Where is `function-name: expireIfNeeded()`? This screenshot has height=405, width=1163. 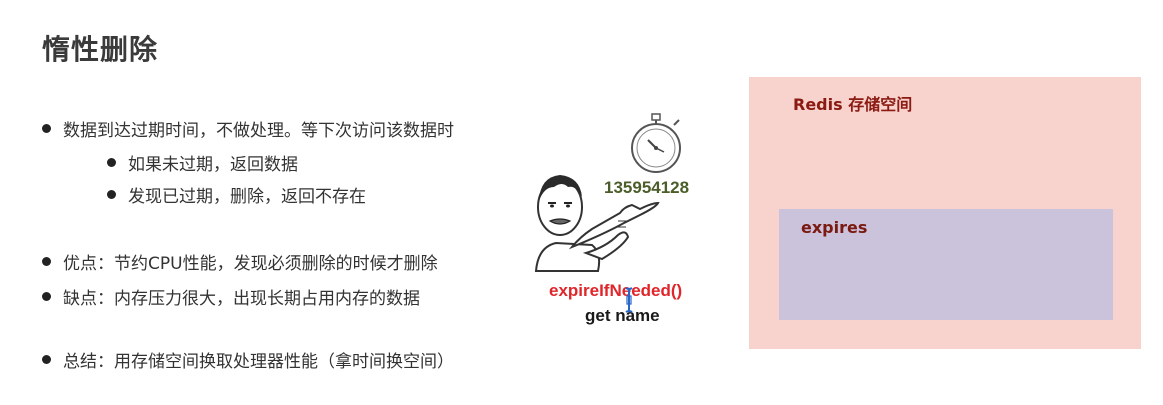 function-name: expireIfNeeded() is located at coordinates (616, 290).